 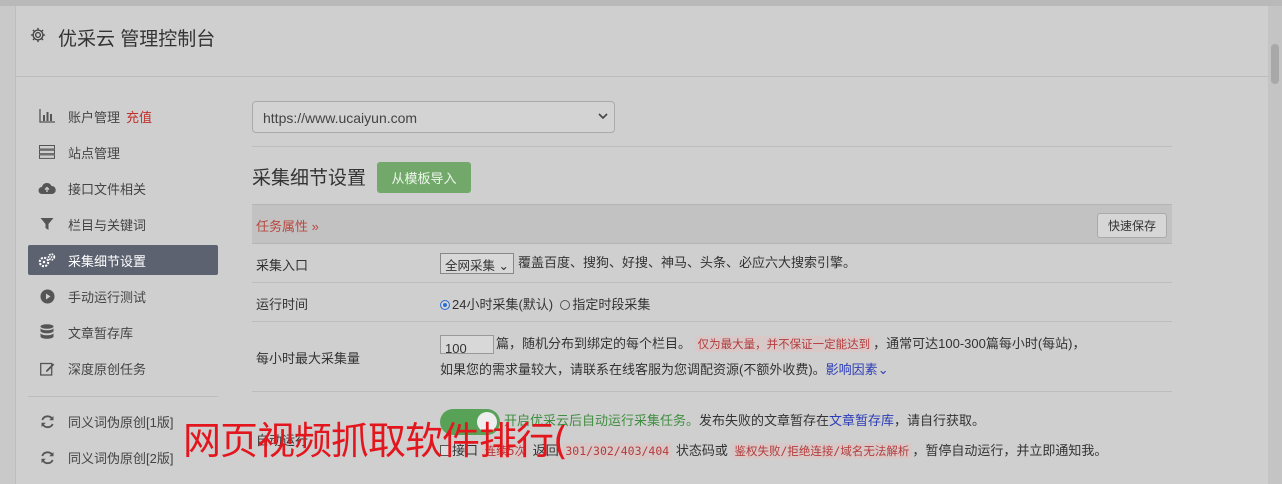 What do you see at coordinates (107, 261) in the screenshot?
I see `sidebar-item-label: 采集细节设置` at bounding box center [107, 261].